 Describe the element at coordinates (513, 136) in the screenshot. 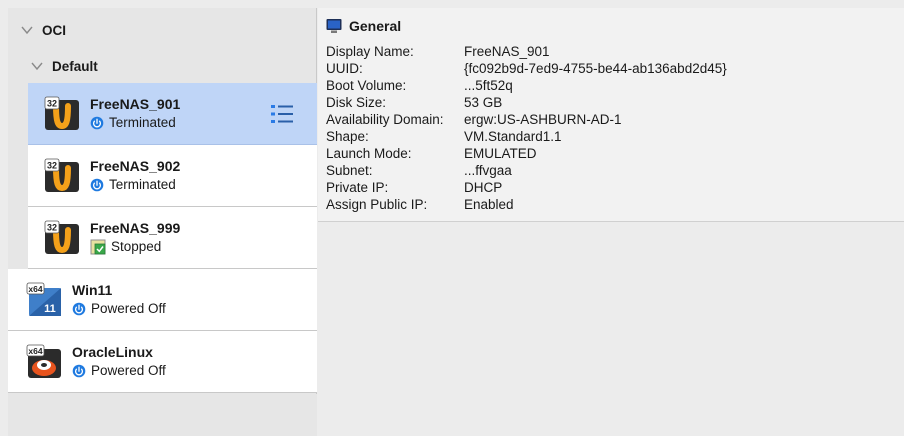

I see `detail-value: VM.Standard1.1` at that location.